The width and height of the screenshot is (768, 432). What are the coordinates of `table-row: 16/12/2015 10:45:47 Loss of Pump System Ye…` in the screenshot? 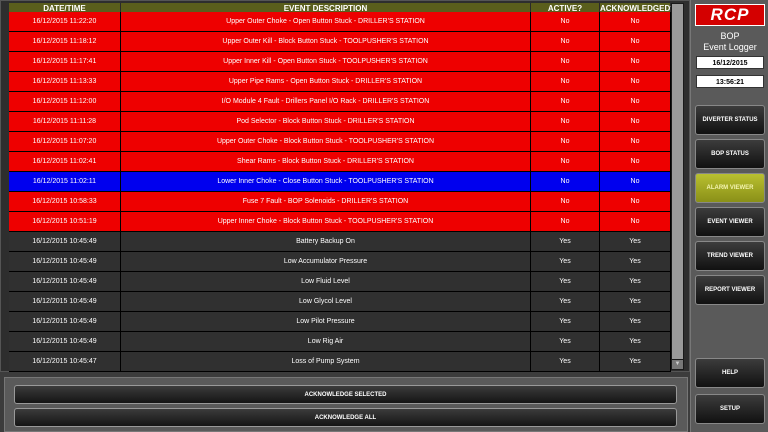 It's located at (340, 362).